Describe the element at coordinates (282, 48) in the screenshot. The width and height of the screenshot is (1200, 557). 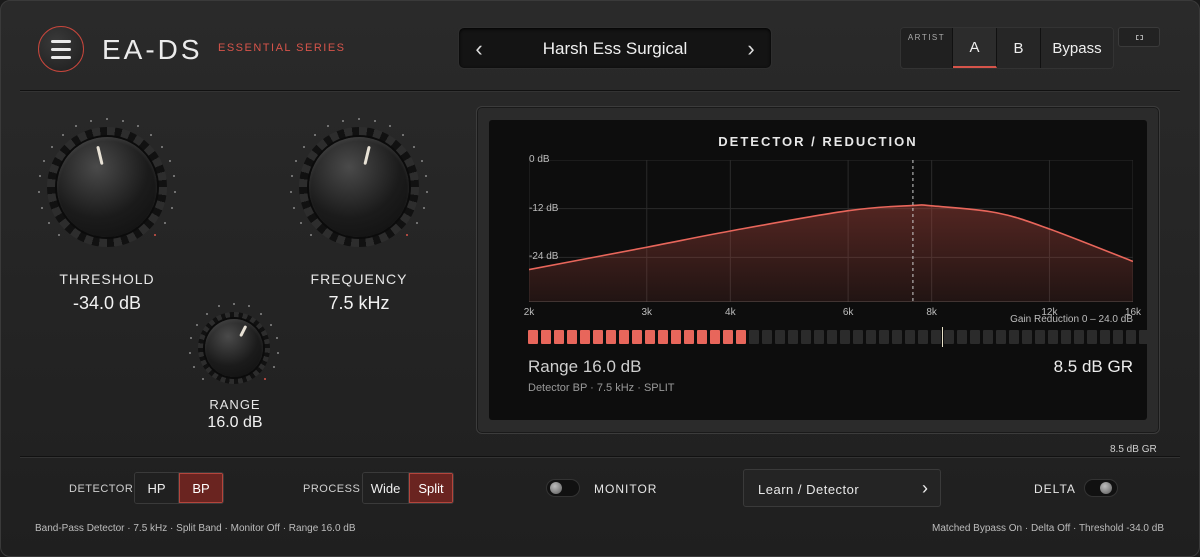
I see `series-label: ESSENTIAL SERIES` at that location.